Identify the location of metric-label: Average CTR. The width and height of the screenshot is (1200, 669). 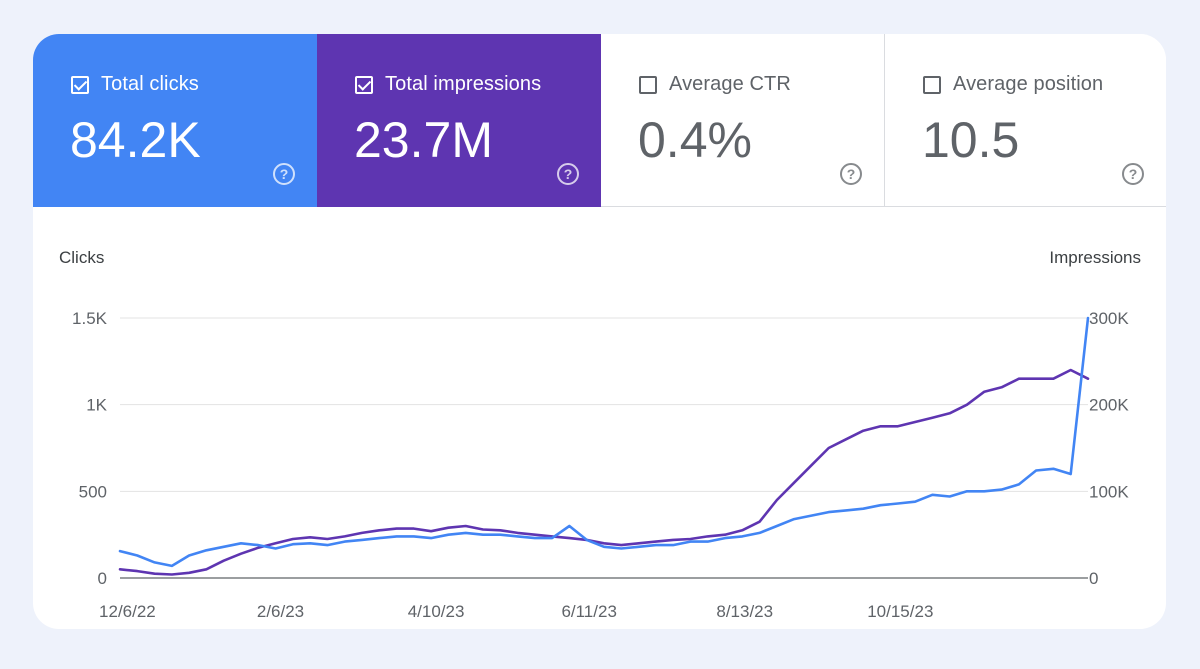
(730, 84).